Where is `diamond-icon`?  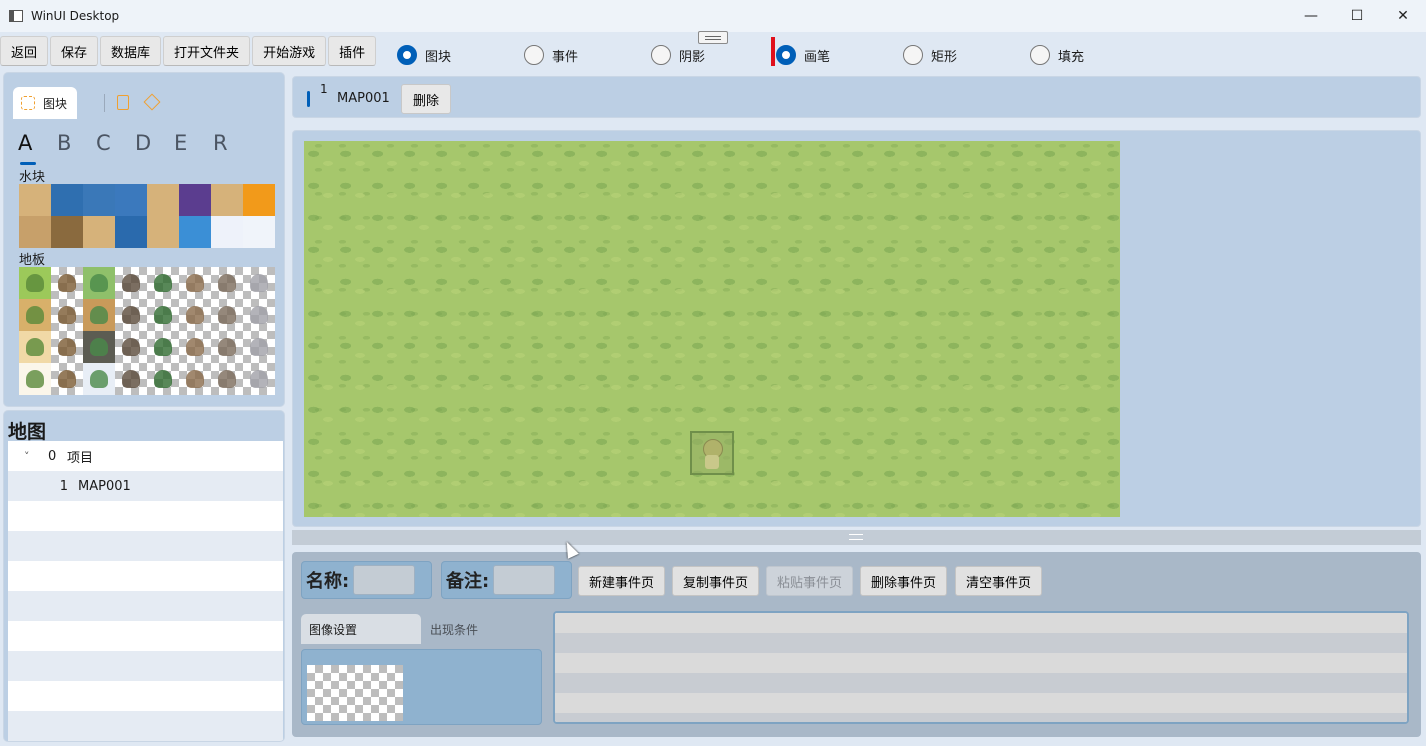 diamond-icon is located at coordinates (152, 102).